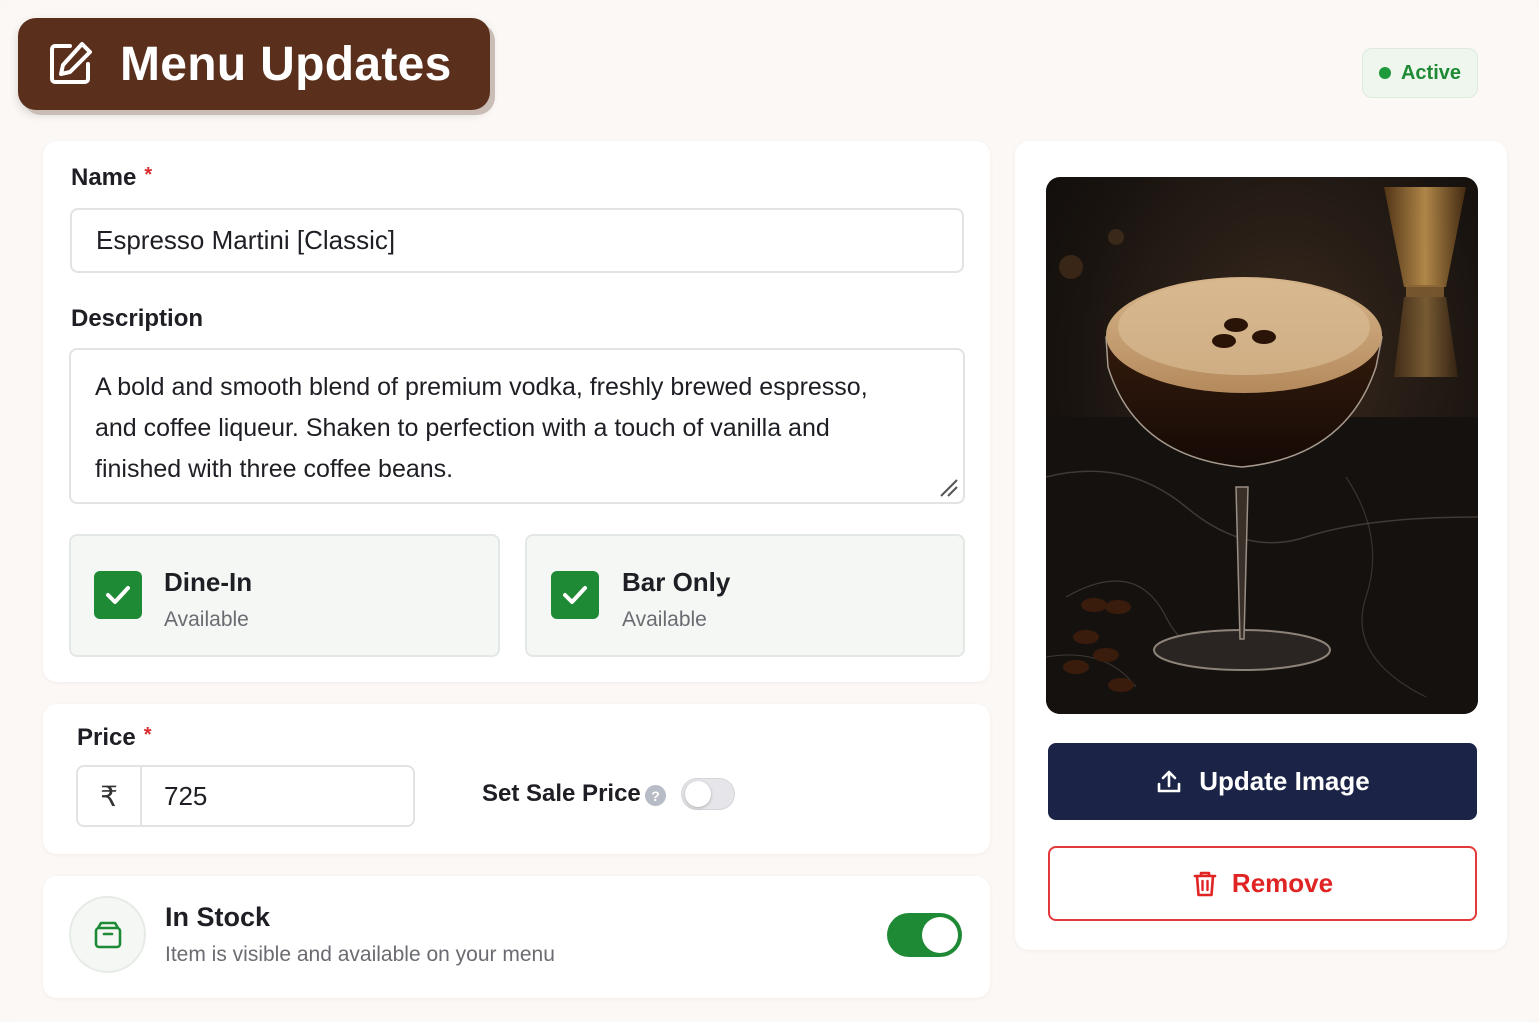 Image resolution: width=1539 pixels, height=1022 pixels. Describe the element at coordinates (1169, 781) in the screenshot. I see `upload-icon` at that location.